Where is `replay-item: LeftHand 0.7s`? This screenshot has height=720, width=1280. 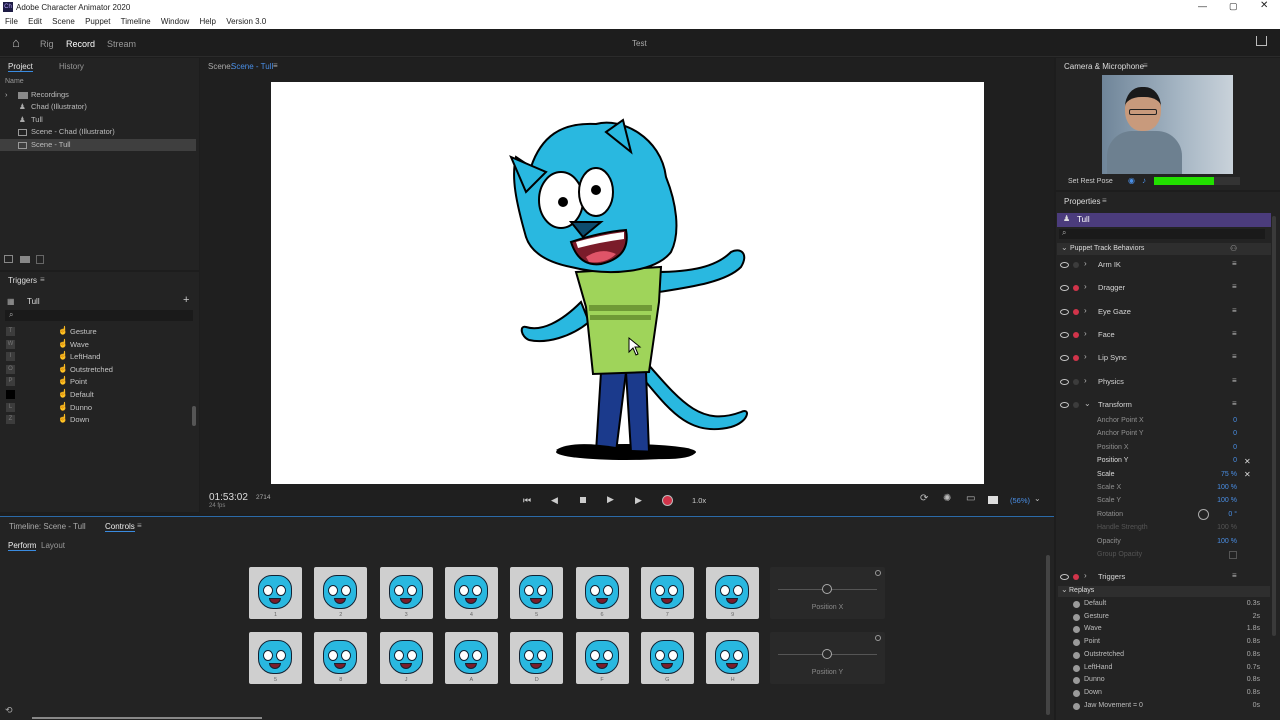 replay-item: LeftHand 0.7s is located at coordinates (1165, 669).